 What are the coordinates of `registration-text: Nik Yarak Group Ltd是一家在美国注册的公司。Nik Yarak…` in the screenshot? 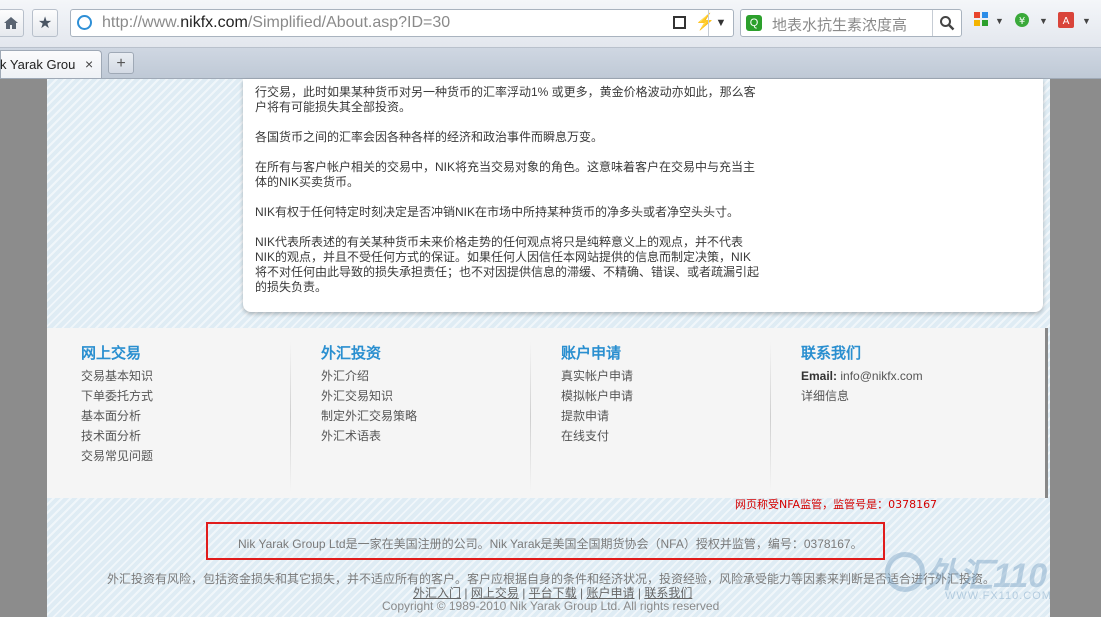 It's located at (550, 544).